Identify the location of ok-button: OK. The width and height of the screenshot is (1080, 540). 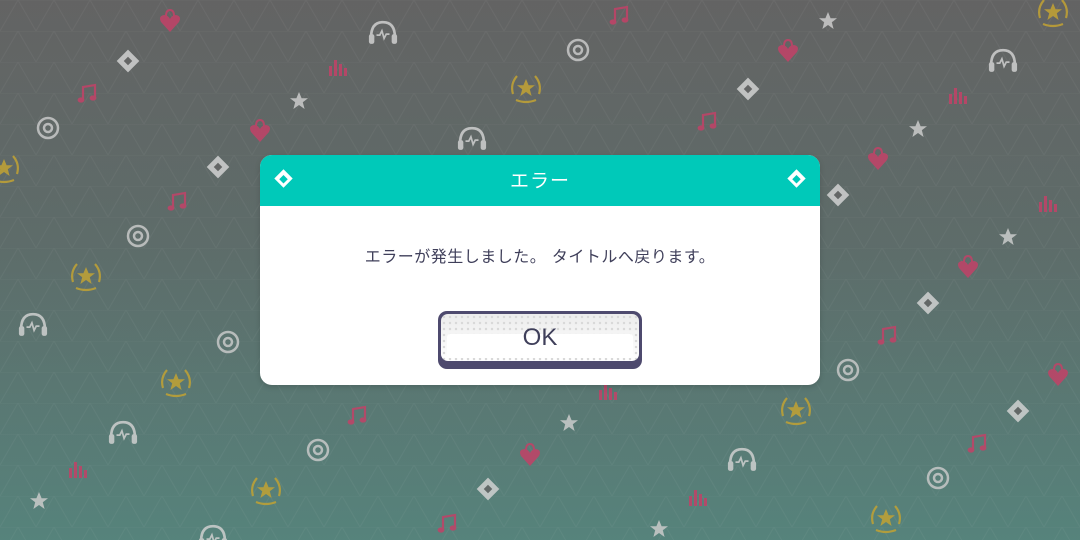
(540, 340).